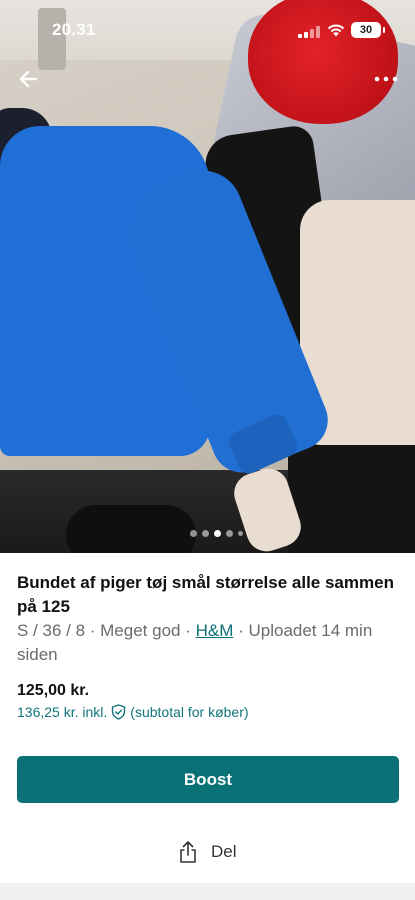 The image size is (415, 900). What do you see at coordinates (207, 852) in the screenshot?
I see `share-button: Del` at bounding box center [207, 852].